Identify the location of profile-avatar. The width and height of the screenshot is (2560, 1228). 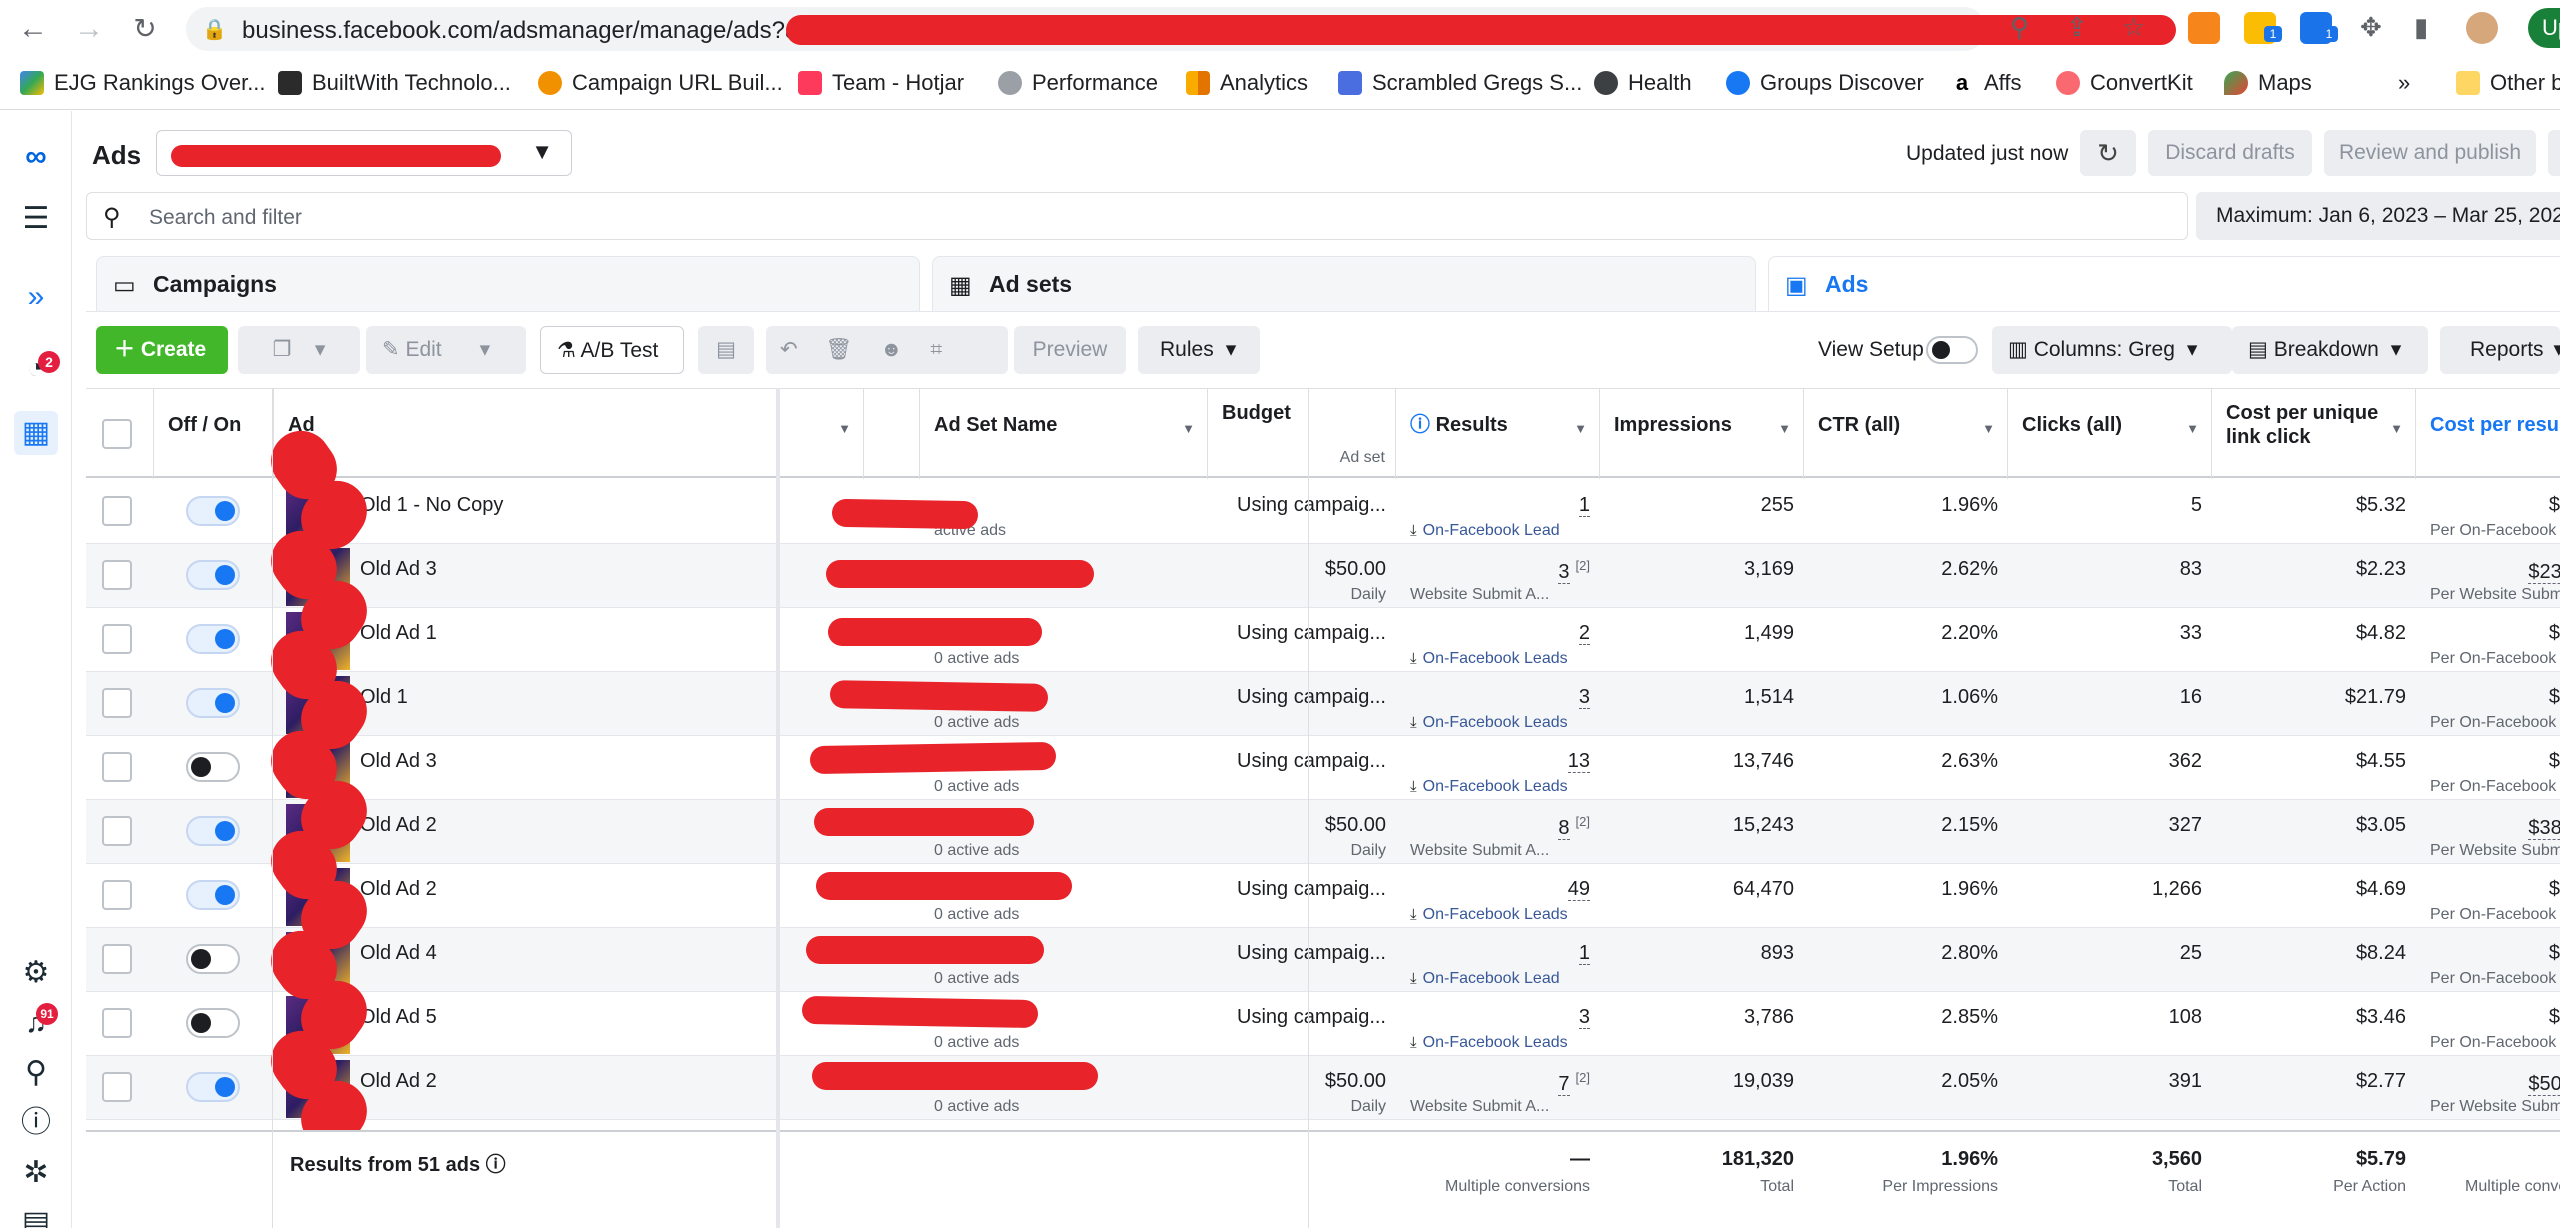
(2482, 28).